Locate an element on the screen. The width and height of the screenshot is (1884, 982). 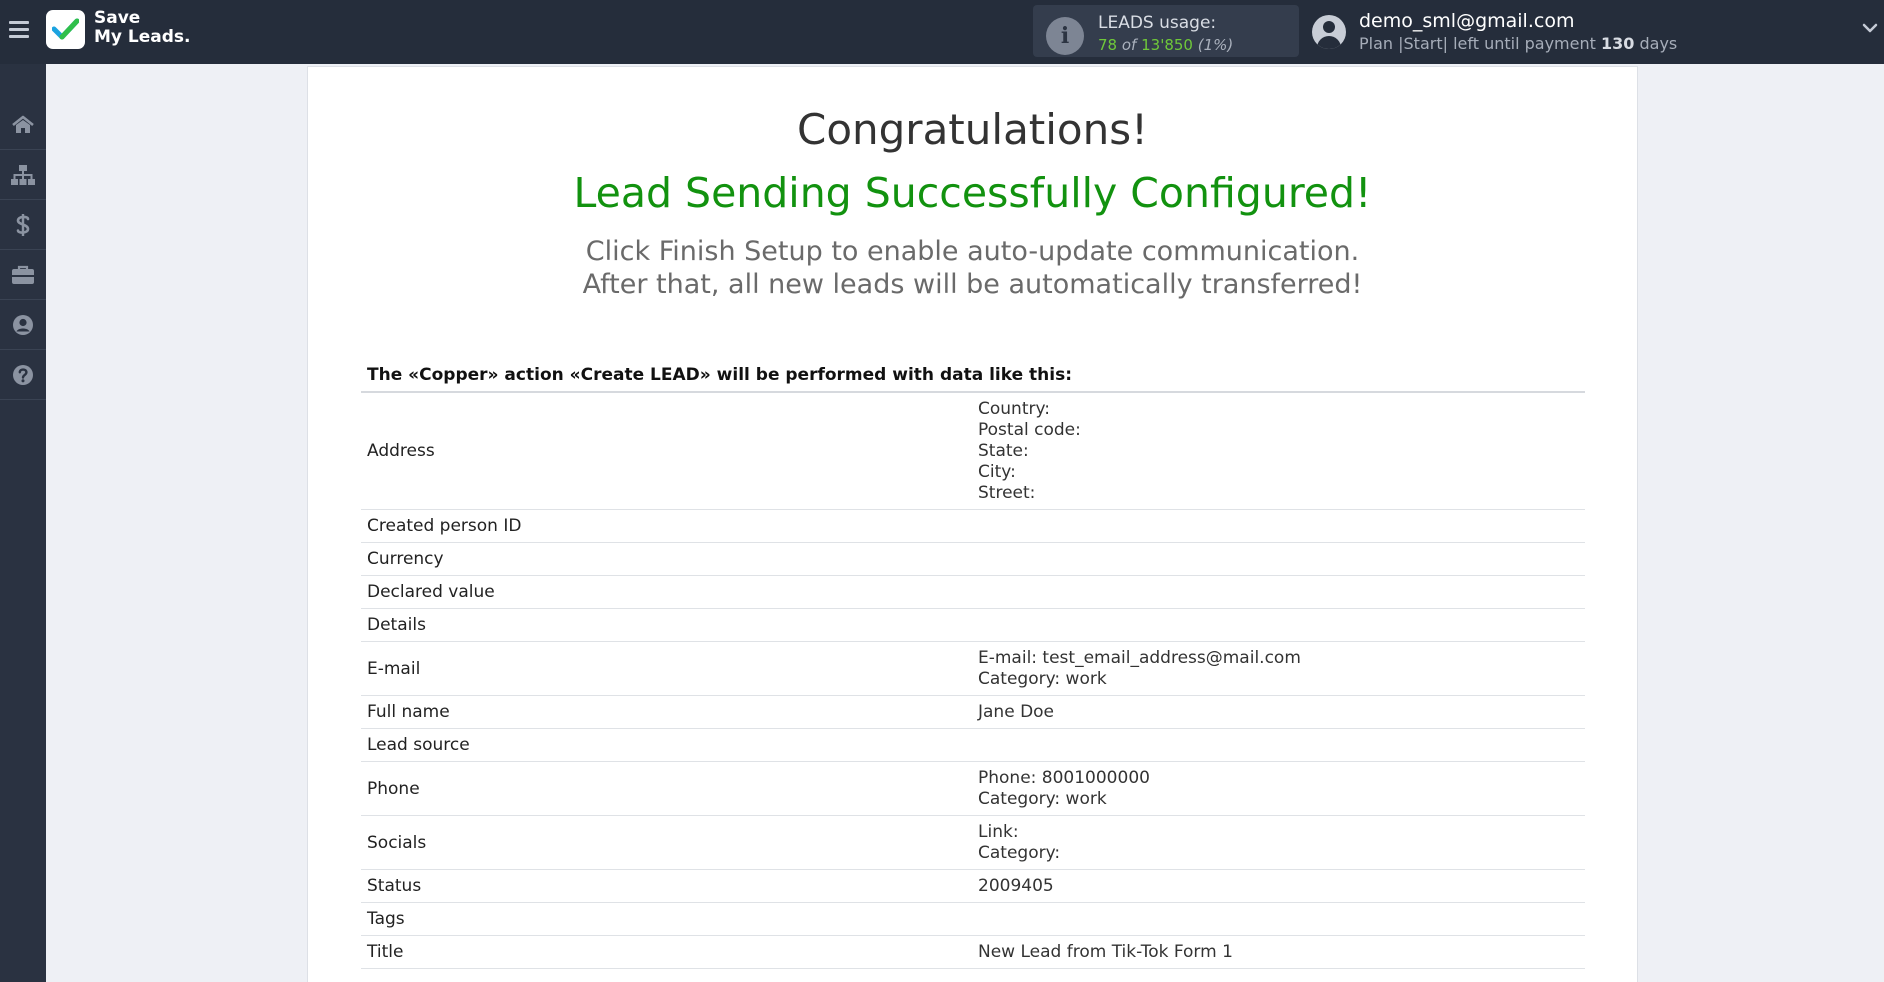
field-value-line: New Lead from Tik-Tok Form 1 is located at coordinates (1105, 951).